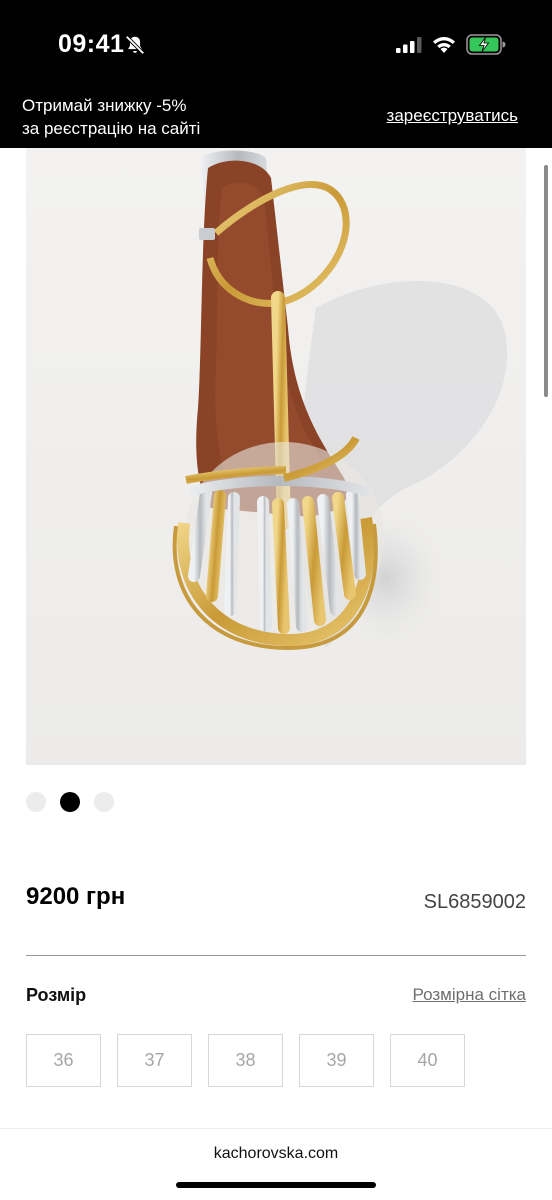 The image size is (552, 1200). What do you see at coordinates (154, 1060) in the screenshot?
I see `size-option-37: 37` at bounding box center [154, 1060].